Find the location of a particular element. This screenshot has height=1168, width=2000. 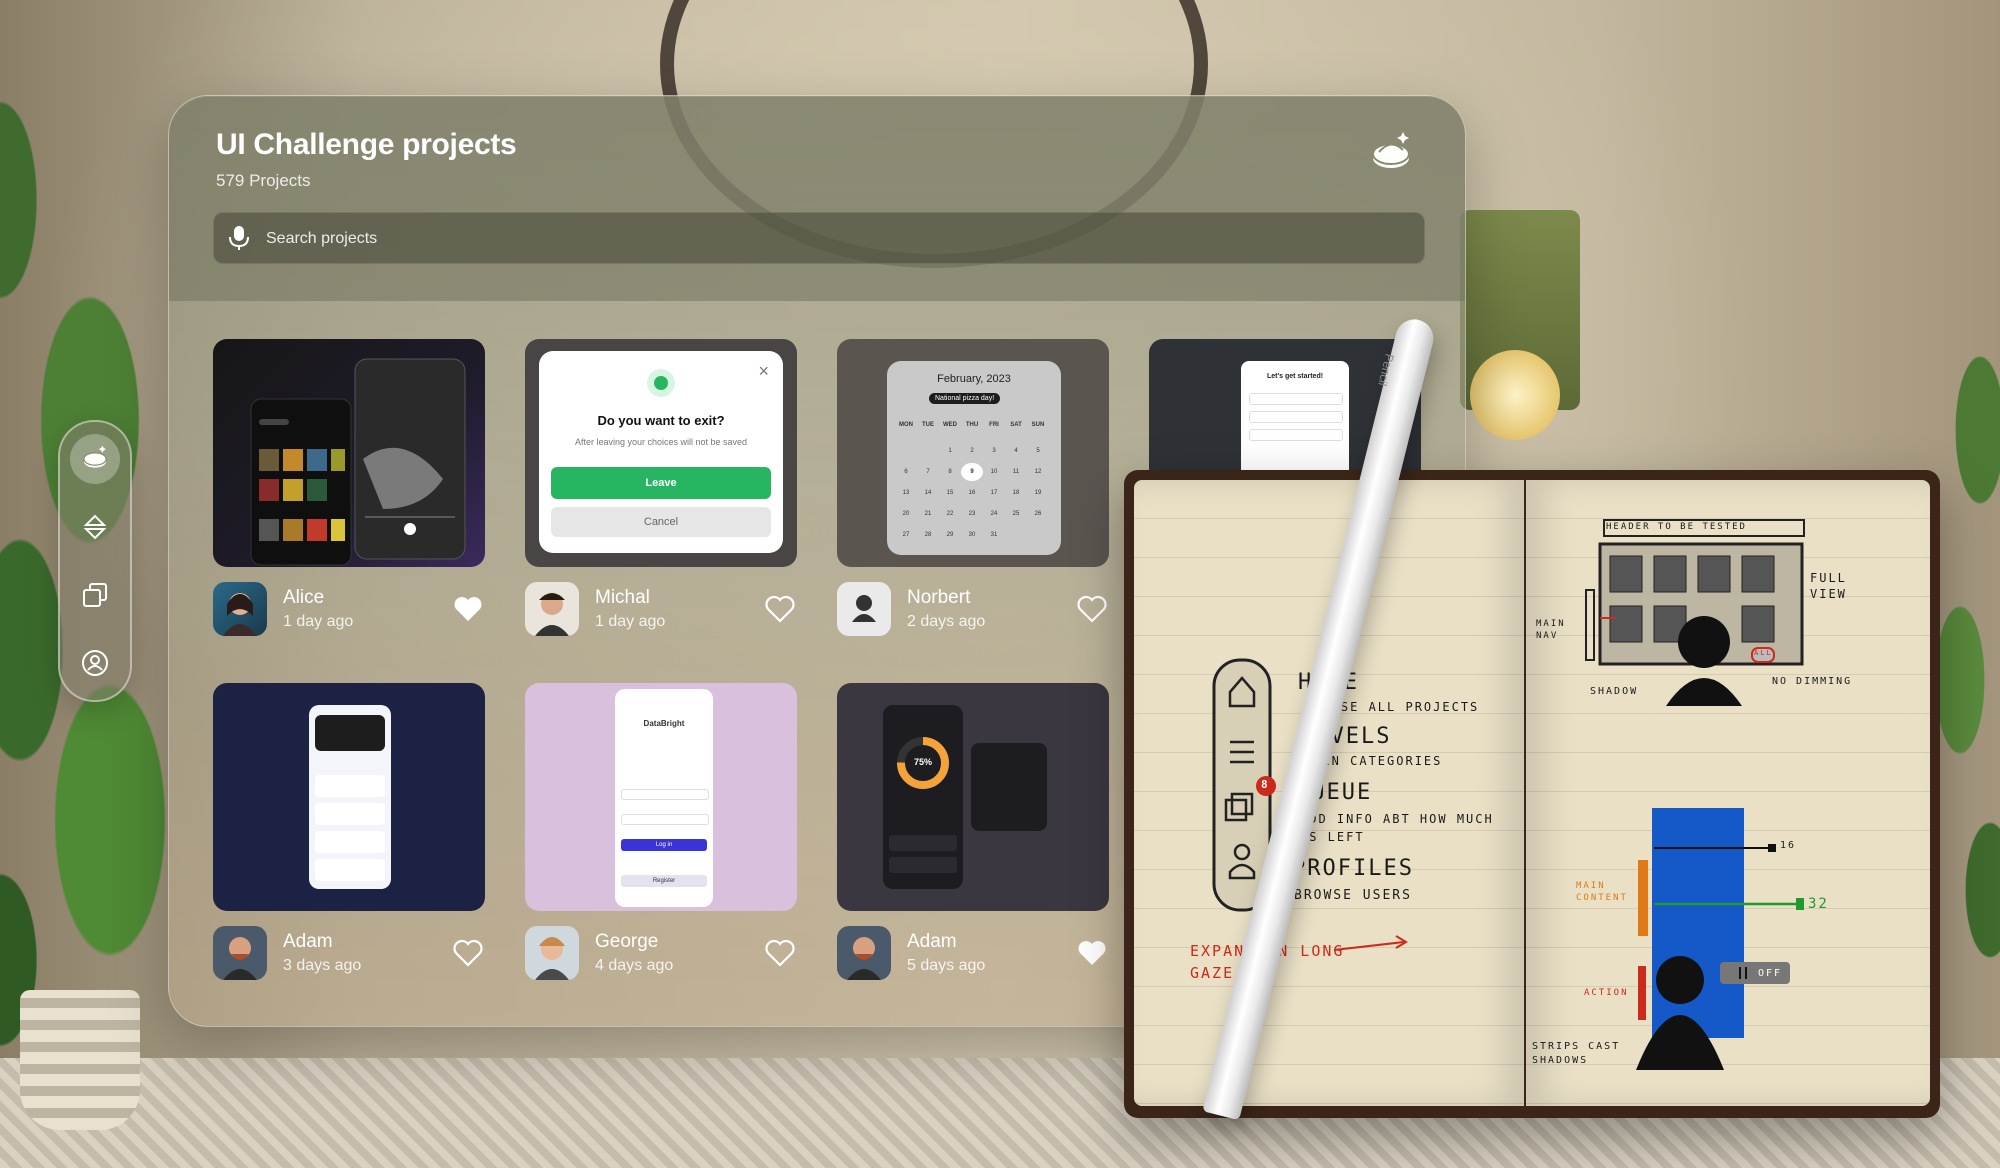

user-icon is located at coordinates (864, 608).